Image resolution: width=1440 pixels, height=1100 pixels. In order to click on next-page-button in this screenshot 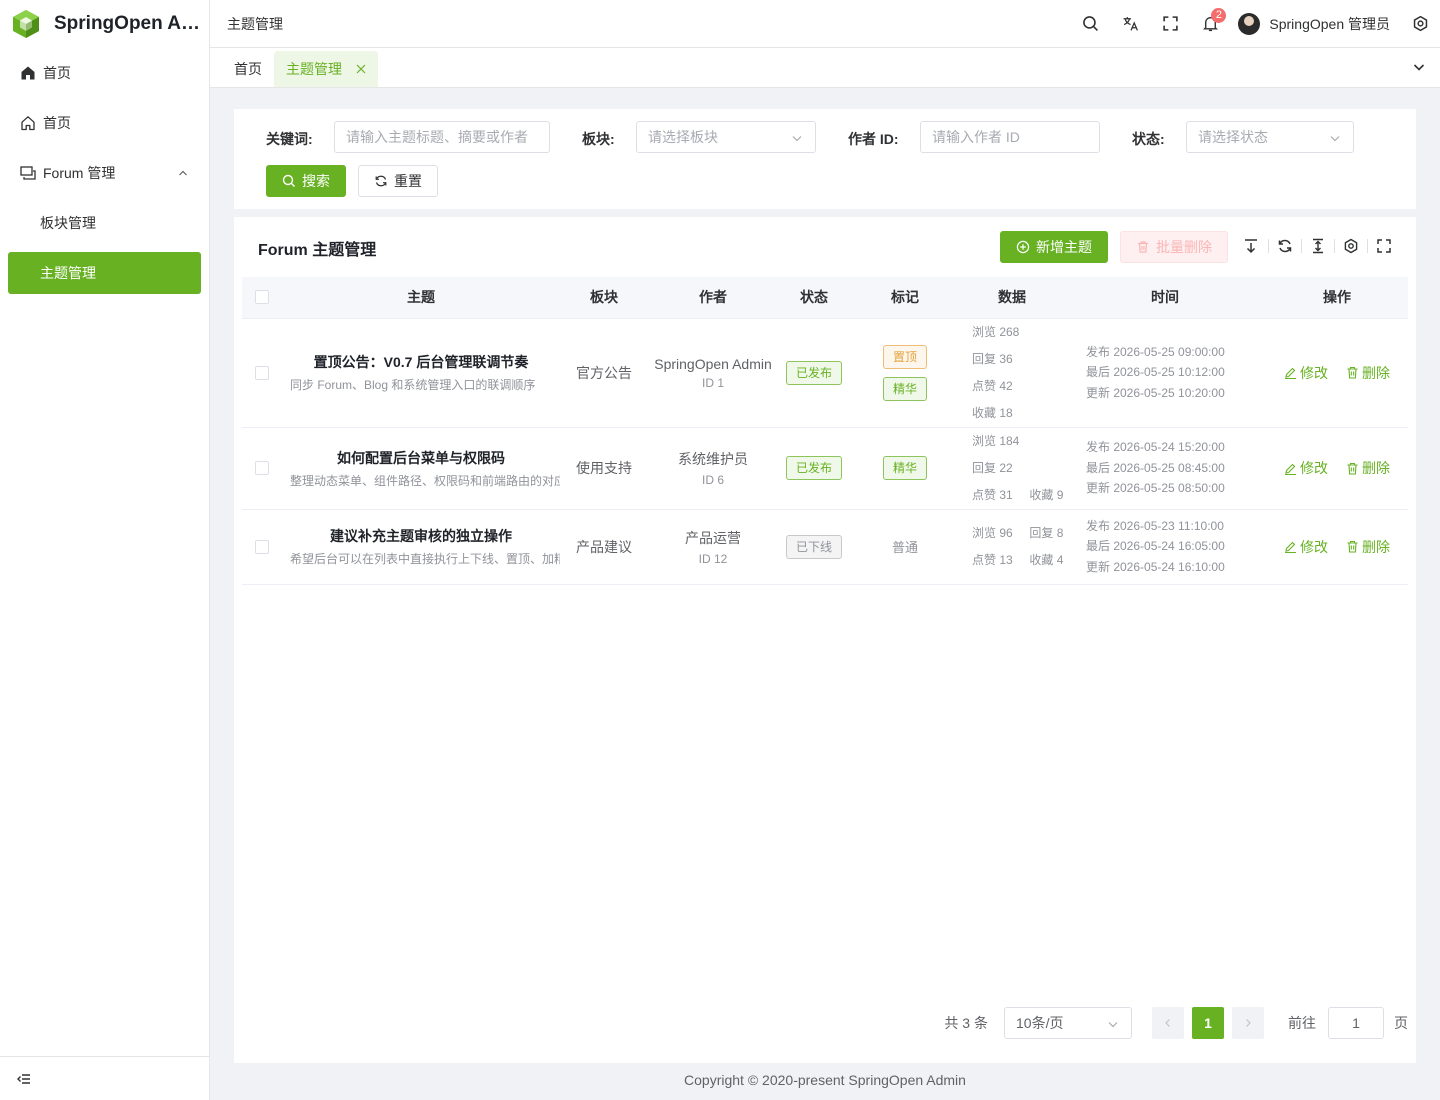, I will do `click(1248, 1023)`.